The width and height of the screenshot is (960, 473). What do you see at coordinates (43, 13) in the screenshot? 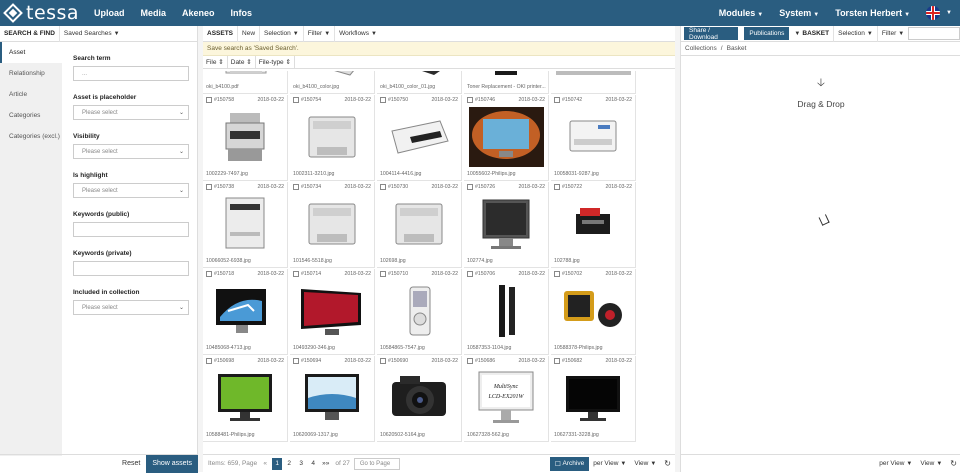
I see `tessa-logo: tessa` at bounding box center [43, 13].